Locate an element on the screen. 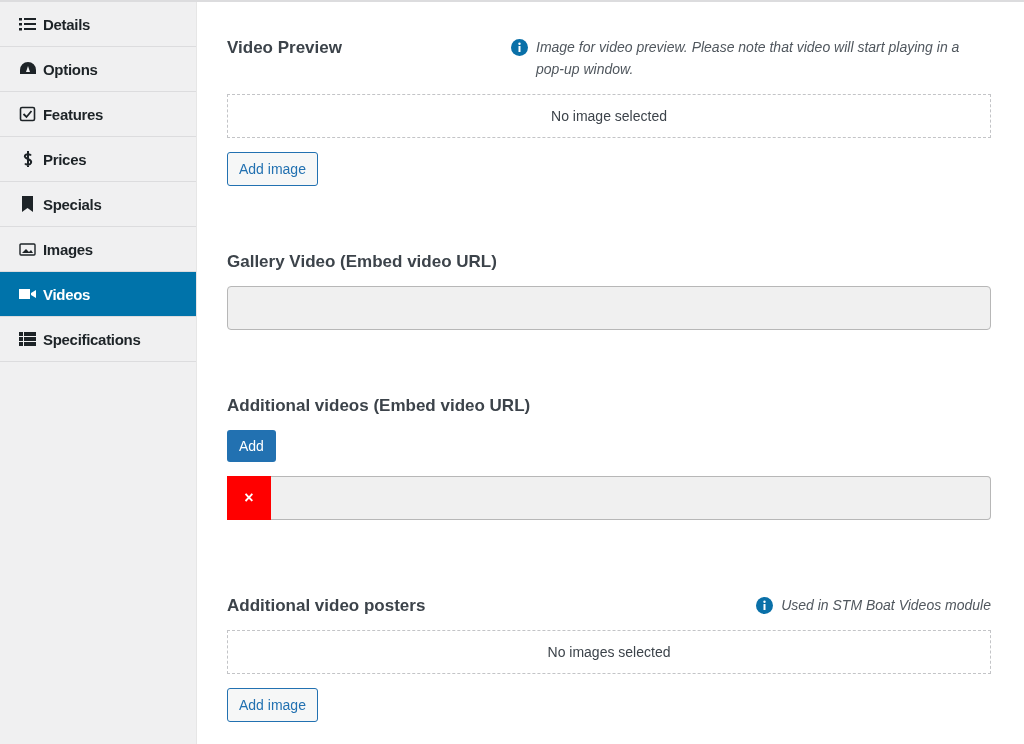  checkbox-icon is located at coordinates (28, 114).